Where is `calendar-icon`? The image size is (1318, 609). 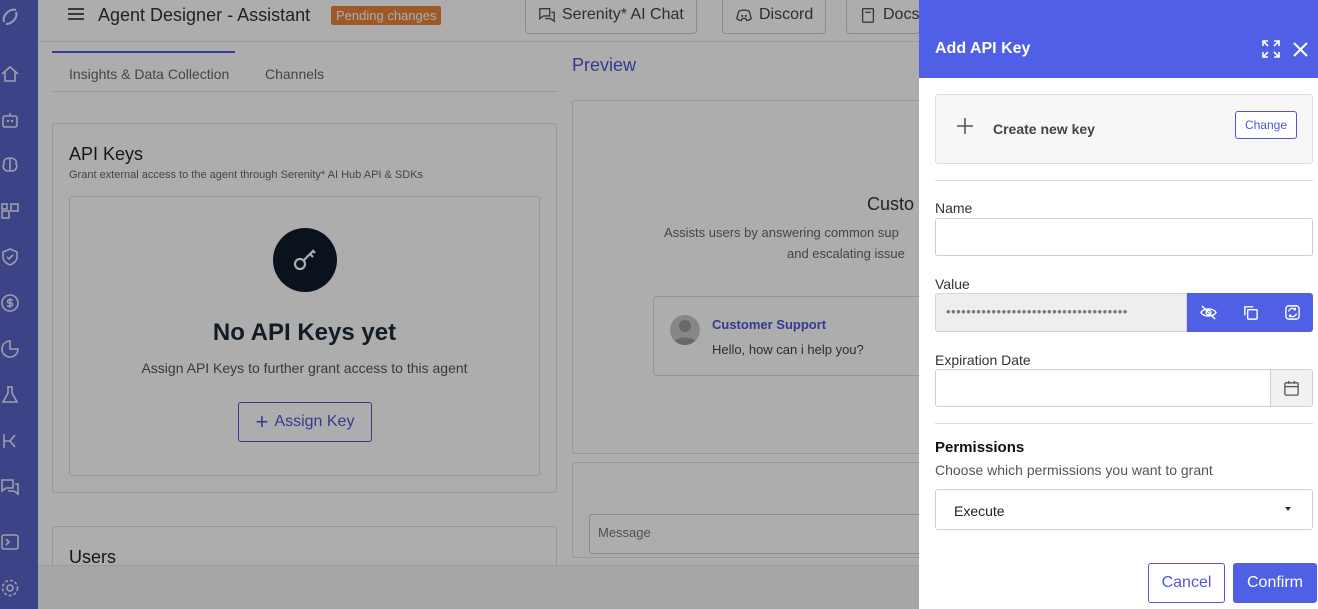
calendar-icon is located at coordinates (1291, 388).